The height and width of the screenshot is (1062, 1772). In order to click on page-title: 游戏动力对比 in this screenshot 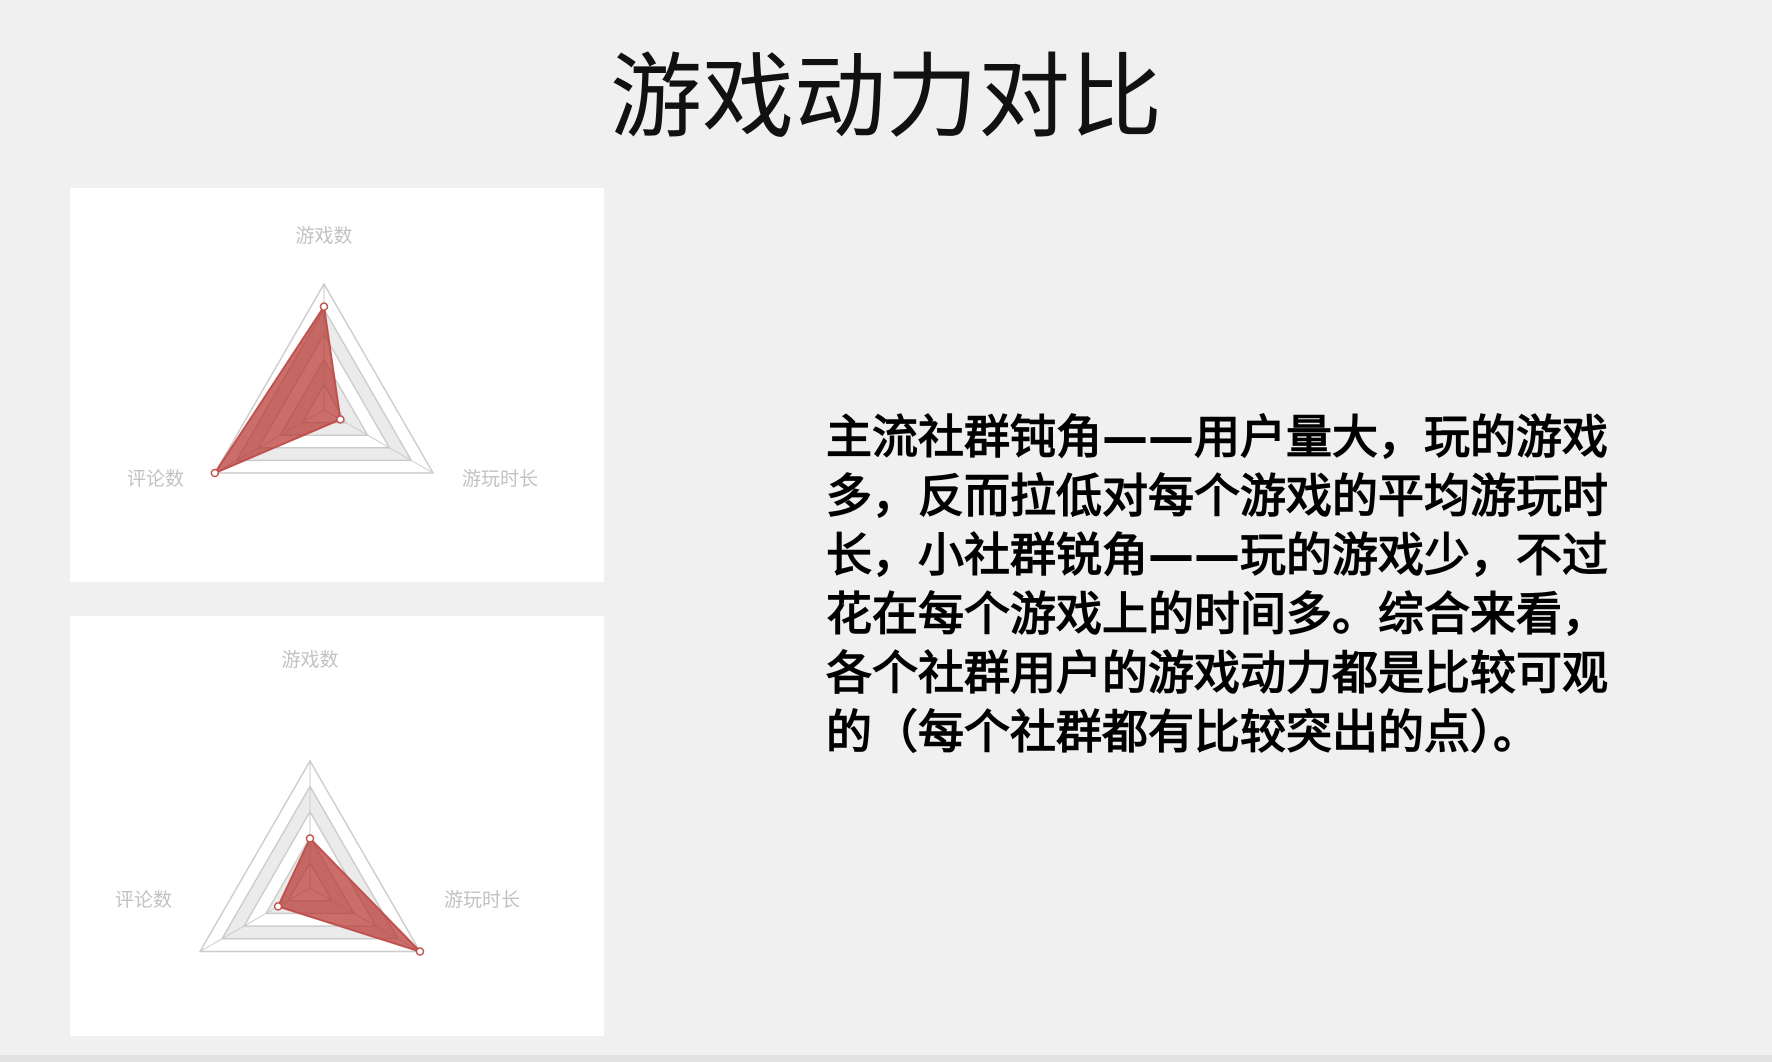, I will do `click(885, 97)`.